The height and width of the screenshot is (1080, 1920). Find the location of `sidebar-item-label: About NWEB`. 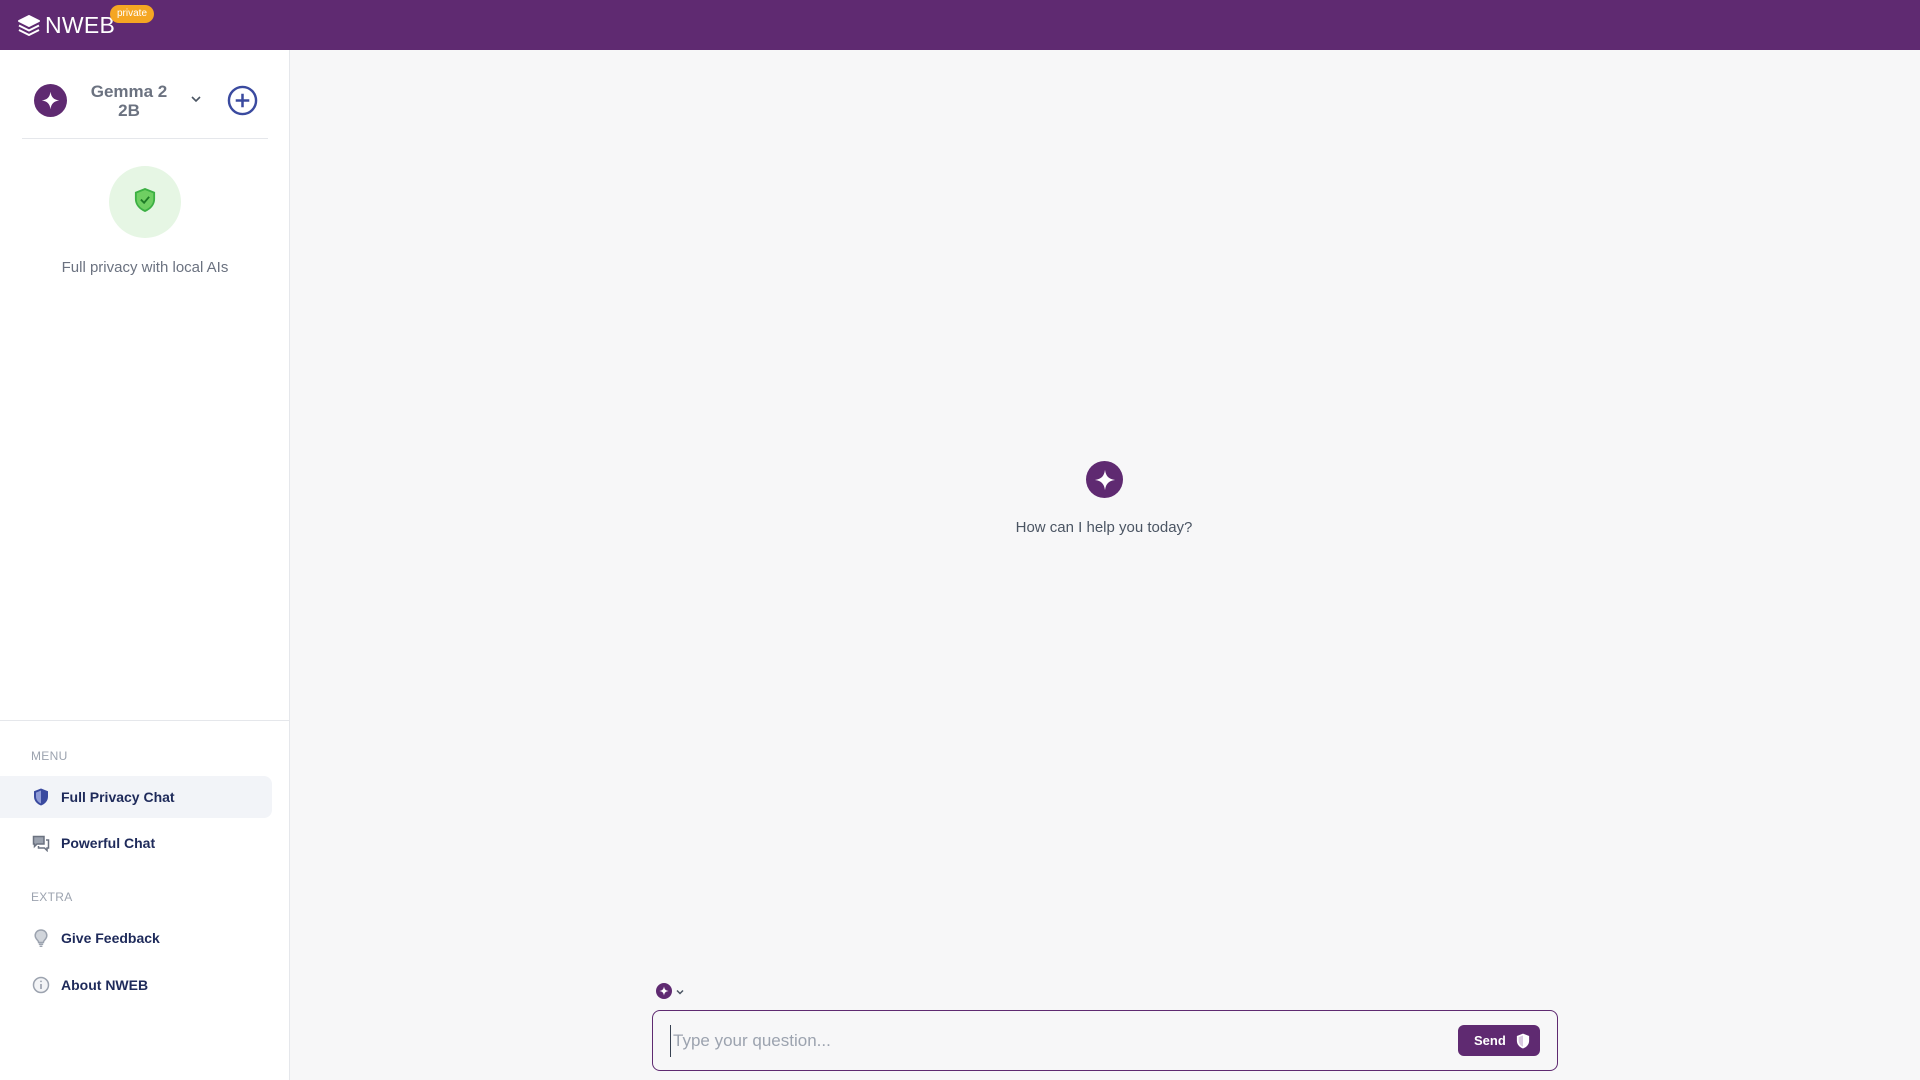

sidebar-item-label: About NWEB is located at coordinates (105, 985).